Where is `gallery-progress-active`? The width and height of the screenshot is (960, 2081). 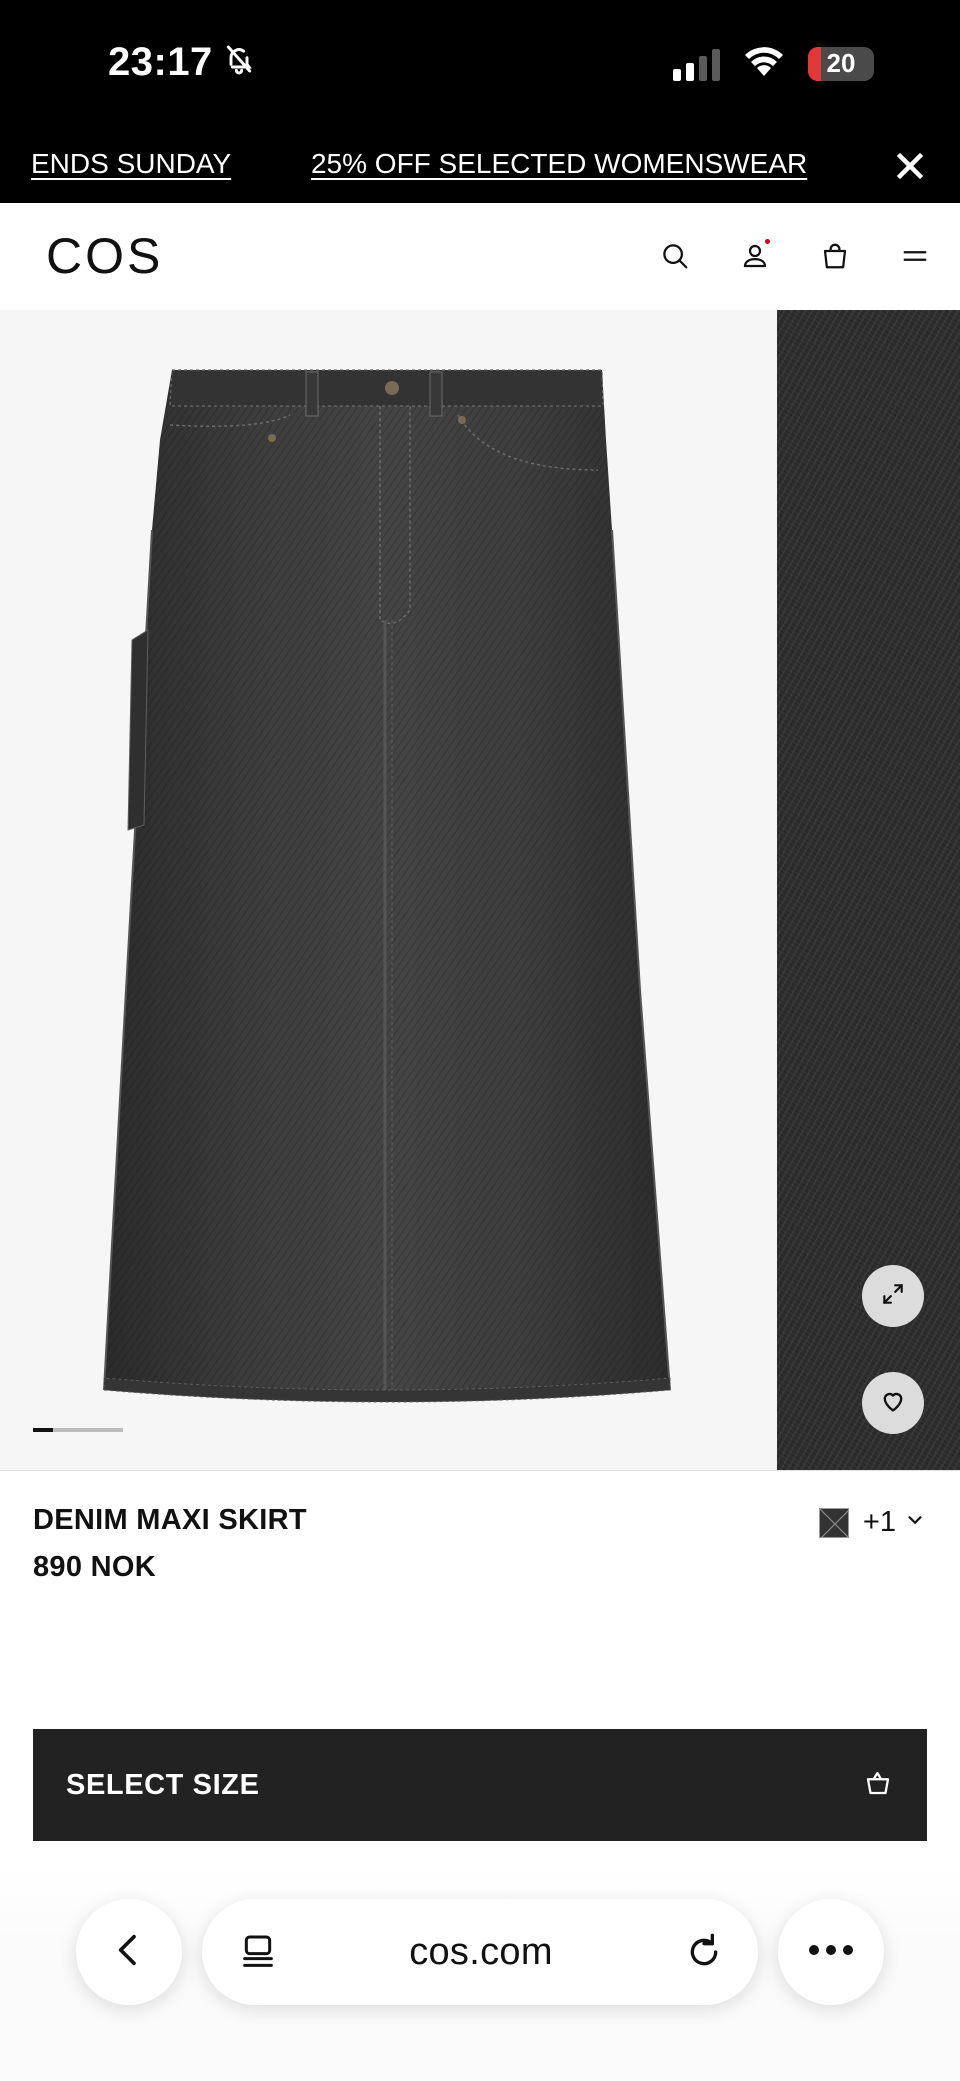 gallery-progress-active is located at coordinates (43, 1430).